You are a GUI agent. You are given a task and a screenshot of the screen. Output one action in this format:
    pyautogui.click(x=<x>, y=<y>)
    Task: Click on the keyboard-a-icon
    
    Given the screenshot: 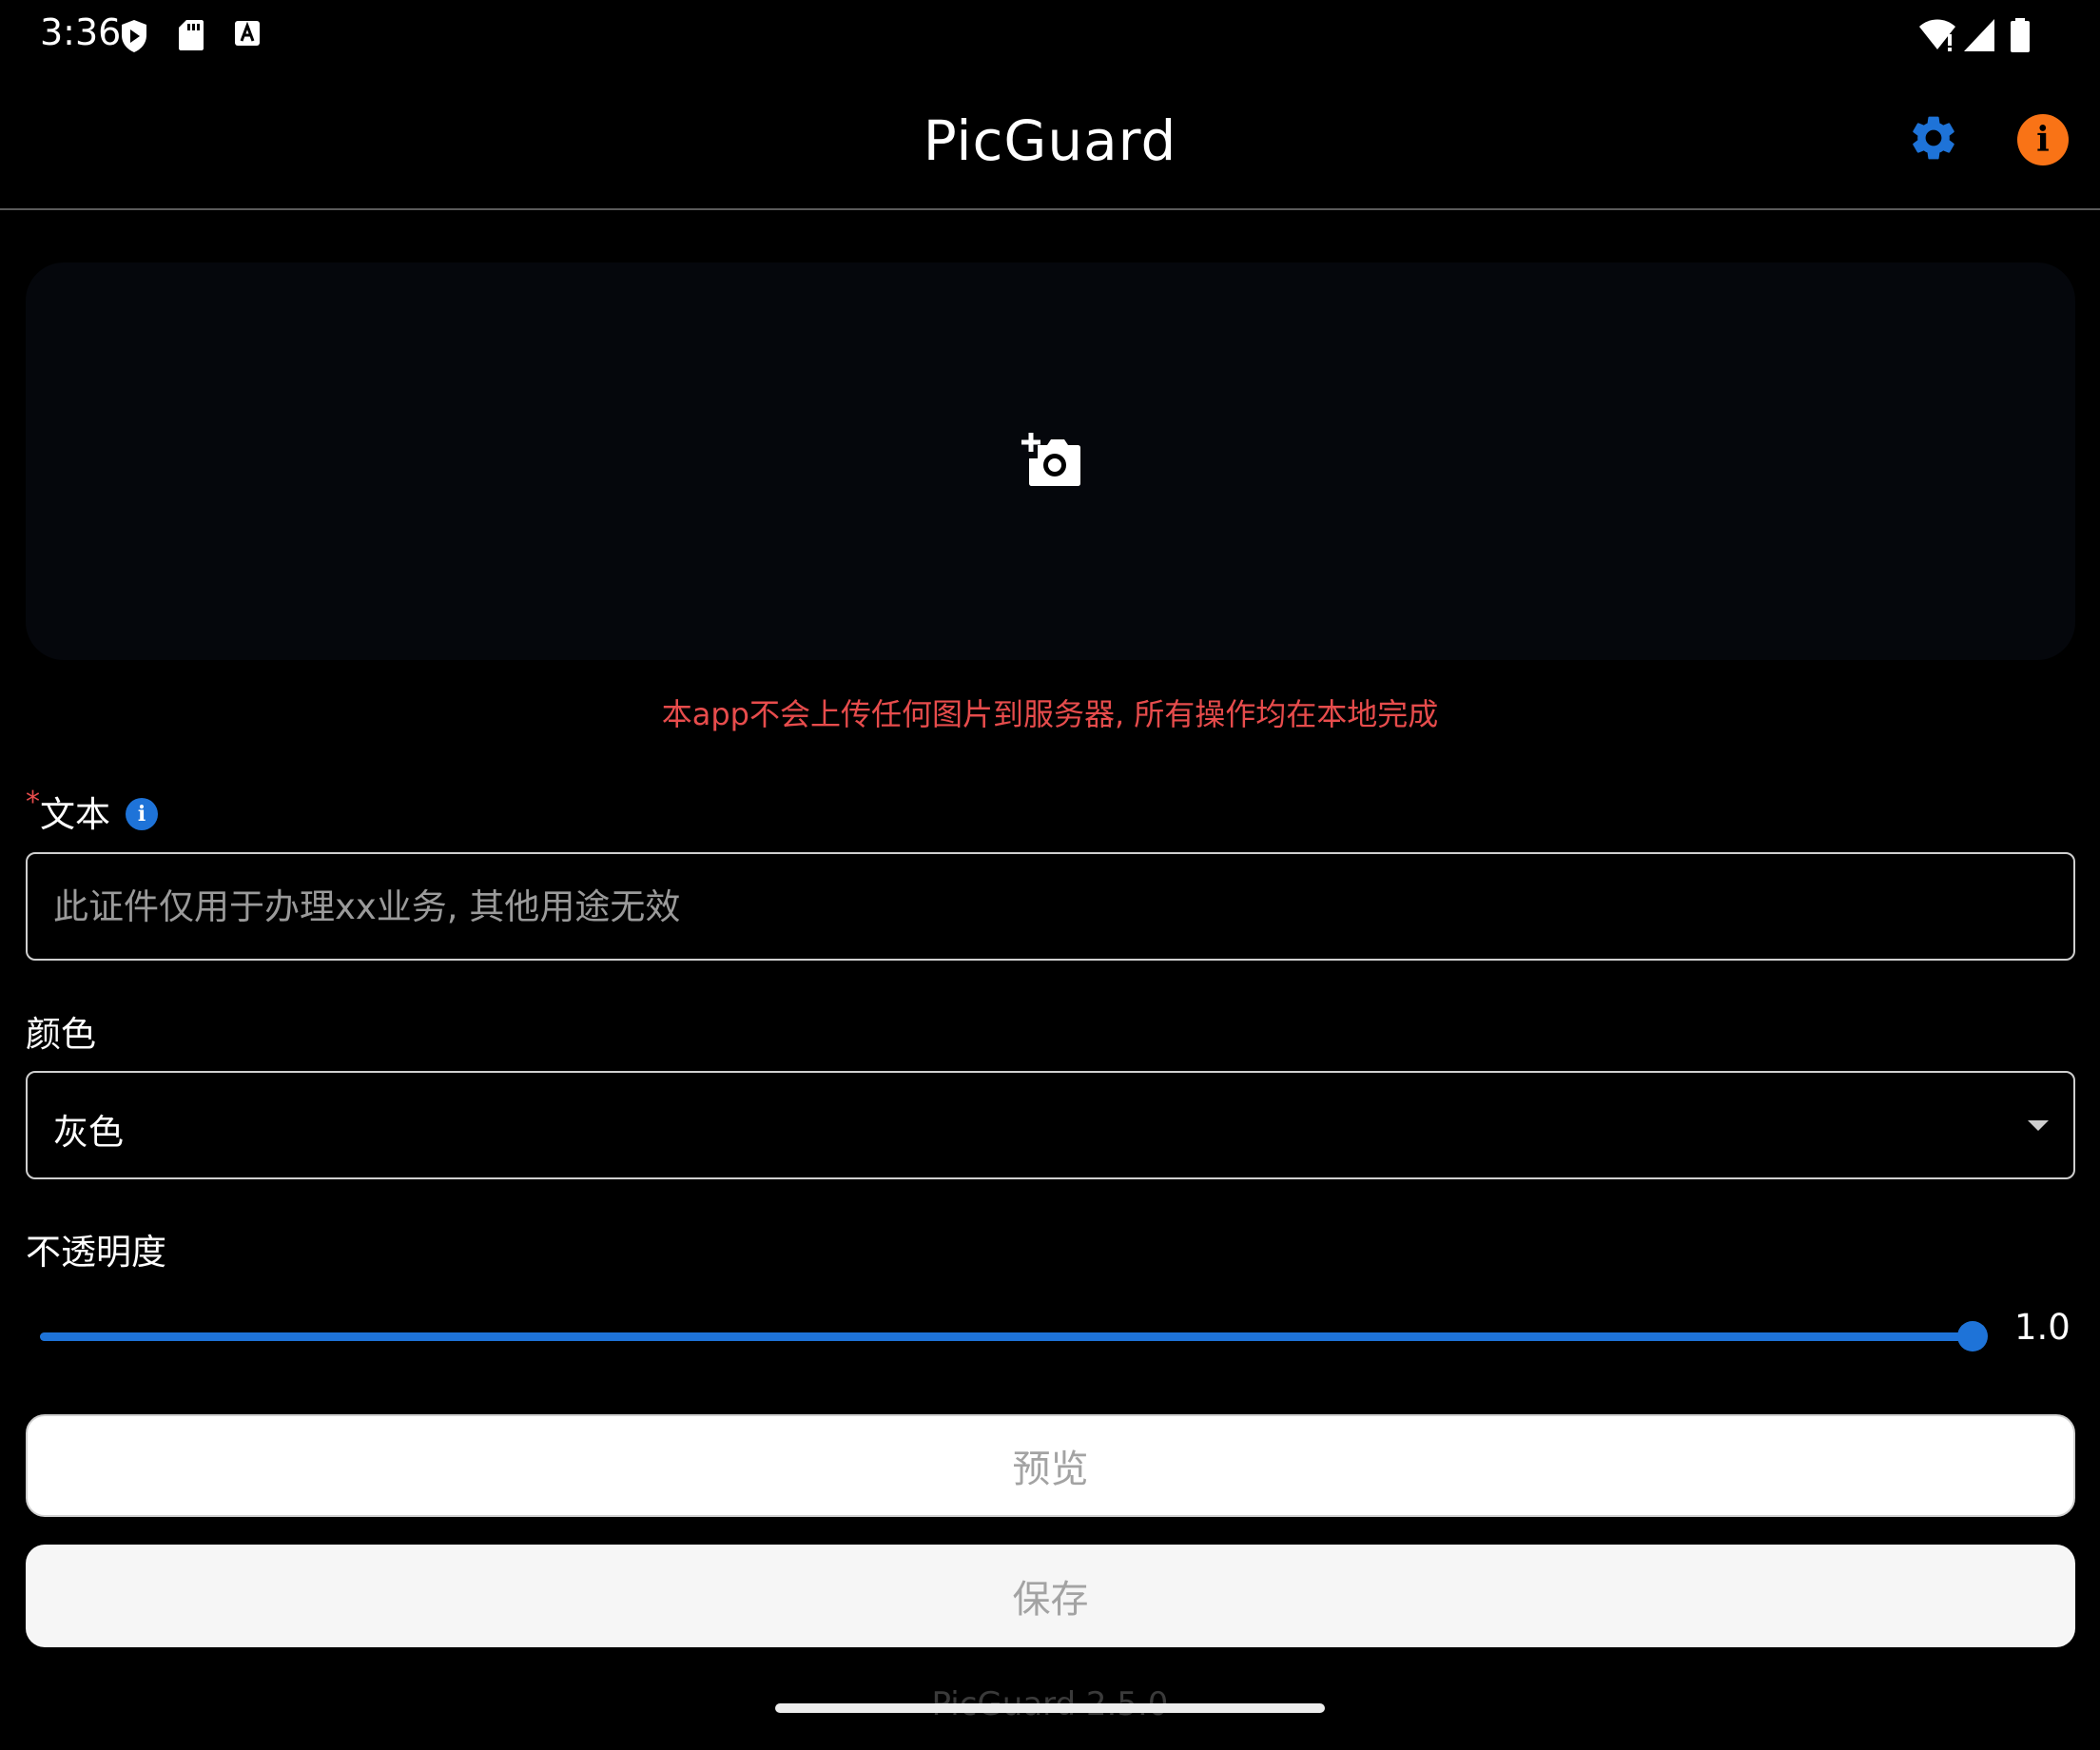 What is the action you would take?
    pyautogui.click(x=248, y=36)
    